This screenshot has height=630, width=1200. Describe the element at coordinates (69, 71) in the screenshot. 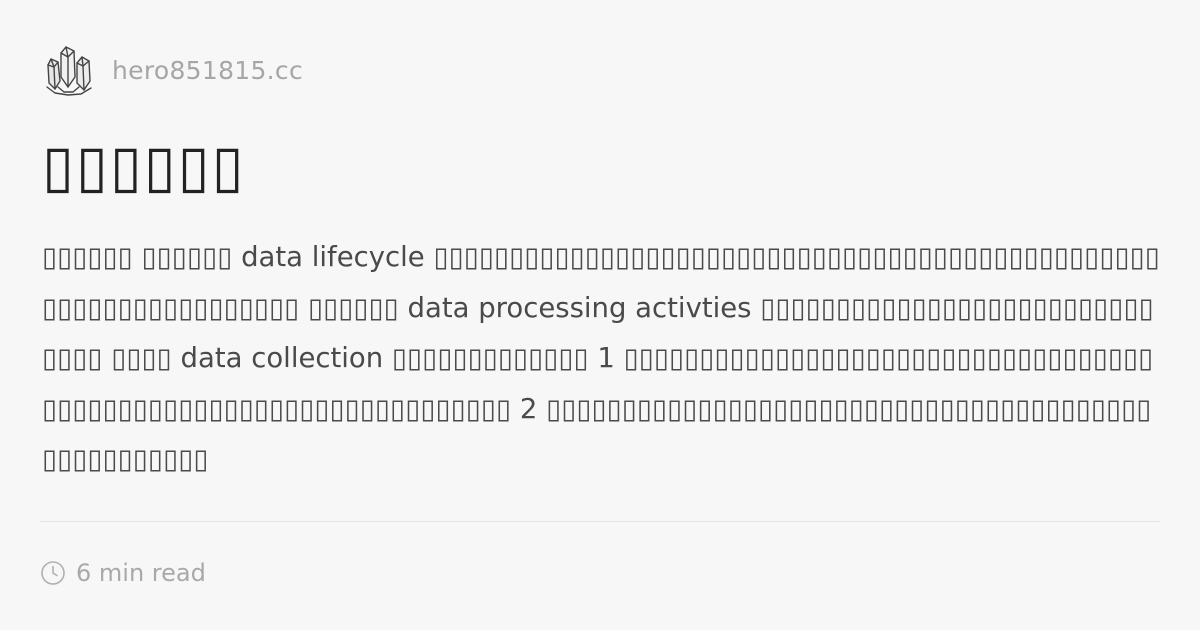

I see `crystal-logo-icon` at that location.